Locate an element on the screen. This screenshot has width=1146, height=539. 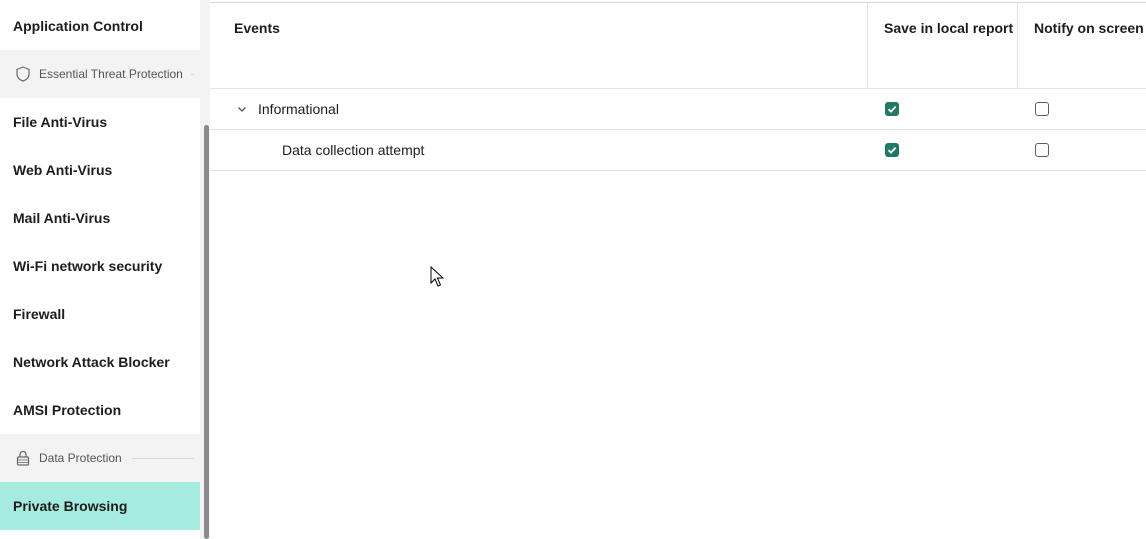
section-label: Essential Threat Protection is located at coordinates (111, 74).